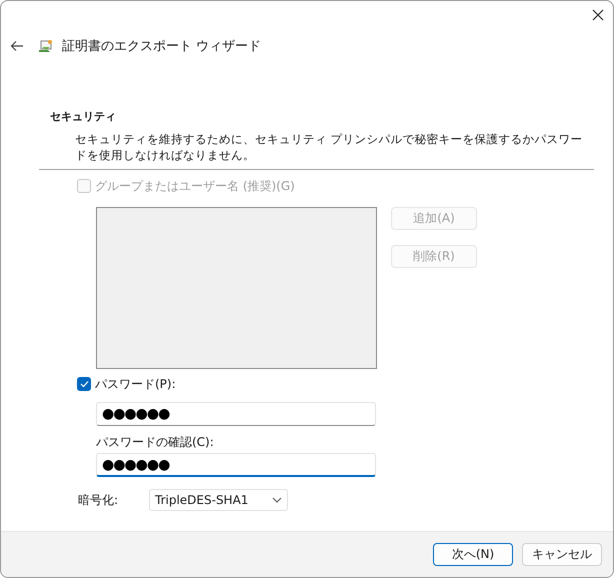  What do you see at coordinates (135, 384) in the screenshot?
I see `checkbox-label: パスワード(P):` at bounding box center [135, 384].